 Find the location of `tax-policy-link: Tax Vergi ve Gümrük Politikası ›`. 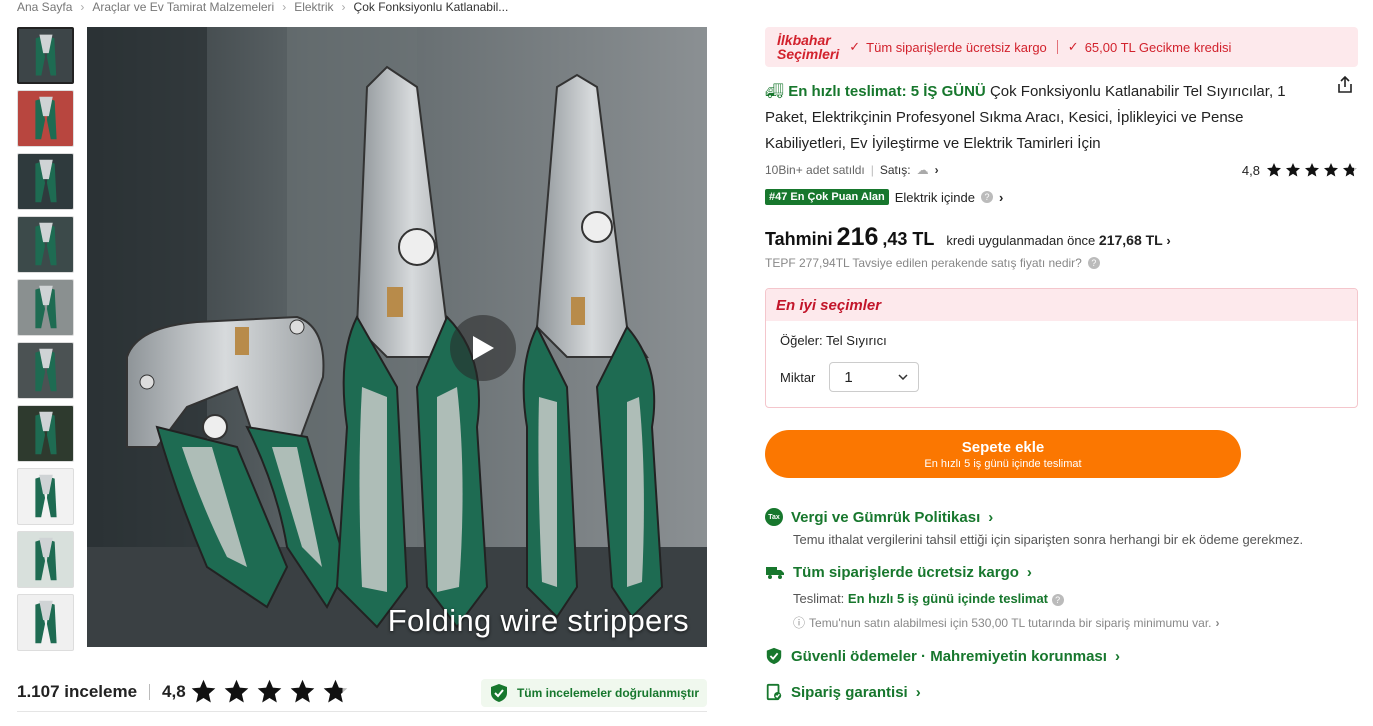

tax-policy-link: Tax Vergi ve Gümrük Politikası › is located at coordinates (1061, 517).